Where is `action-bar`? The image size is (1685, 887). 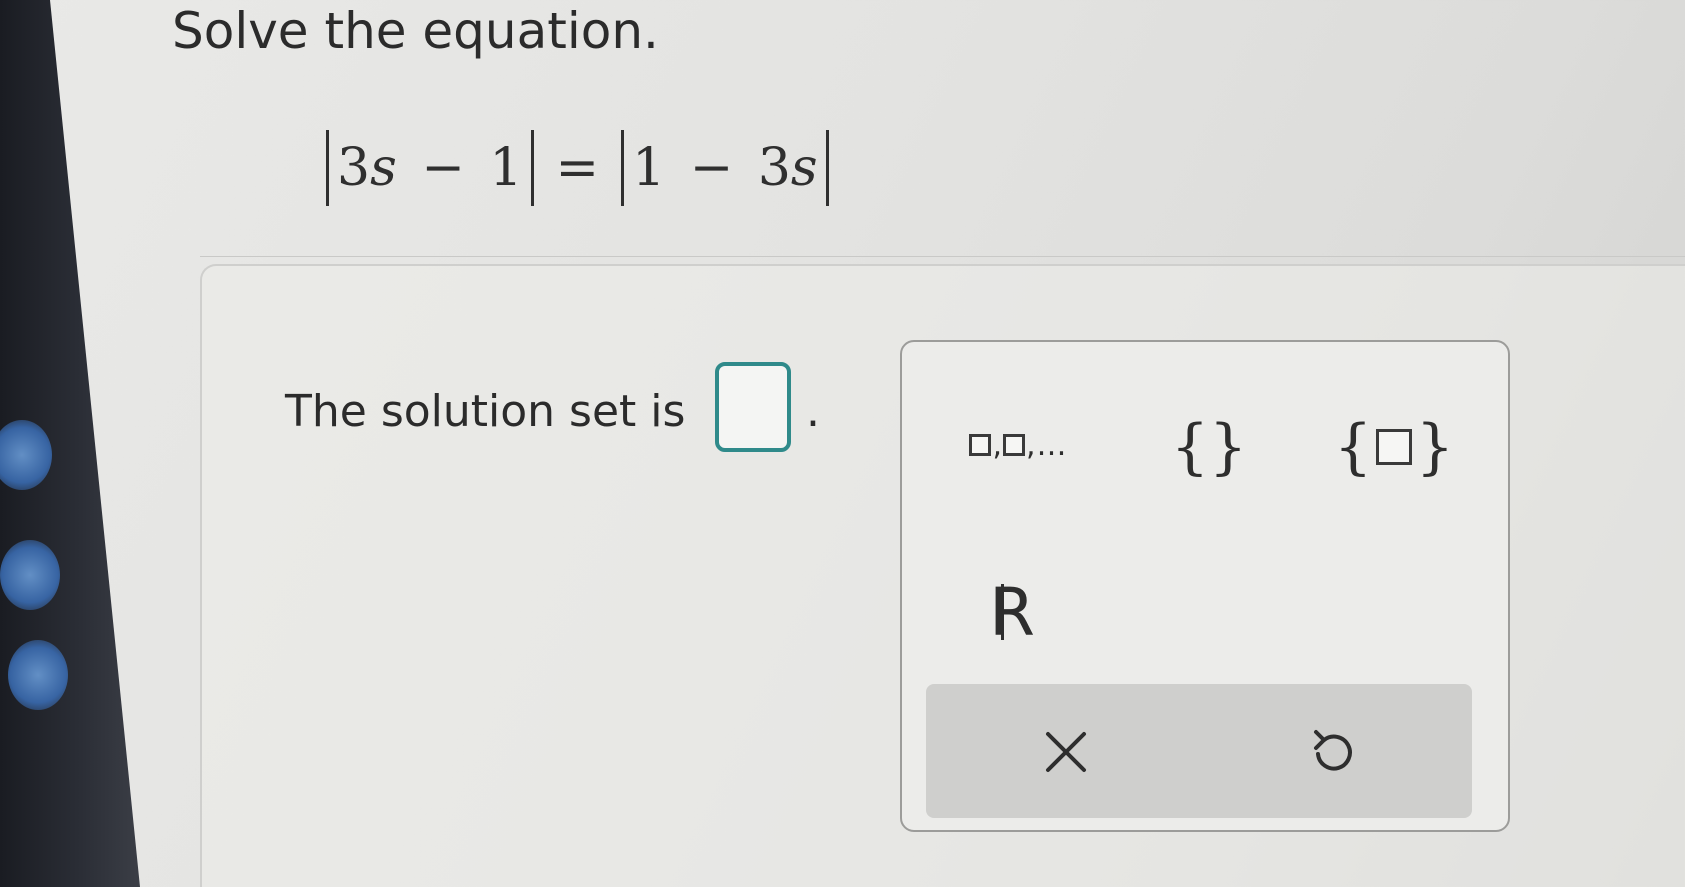
action-bar is located at coordinates (1199, 751).